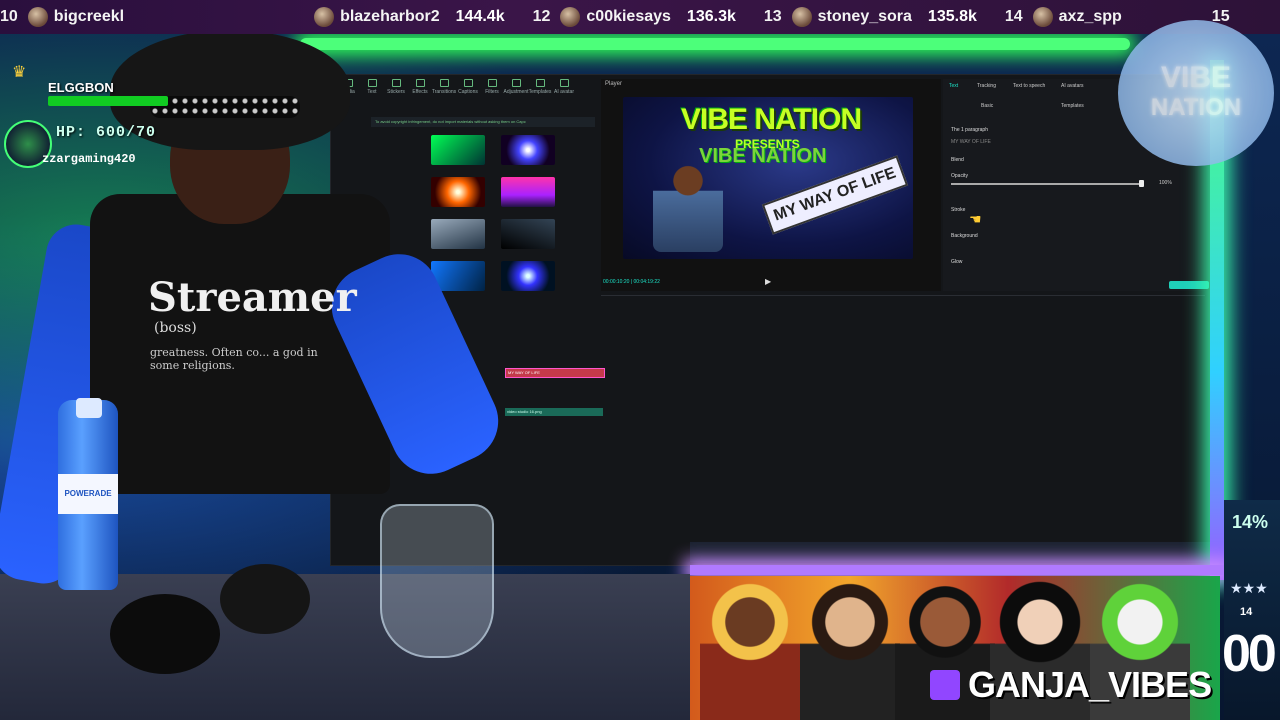 The image size is (1280, 720). Describe the element at coordinates (958, 210) in the screenshot. I see `stroke-toggle: Stroke` at that location.